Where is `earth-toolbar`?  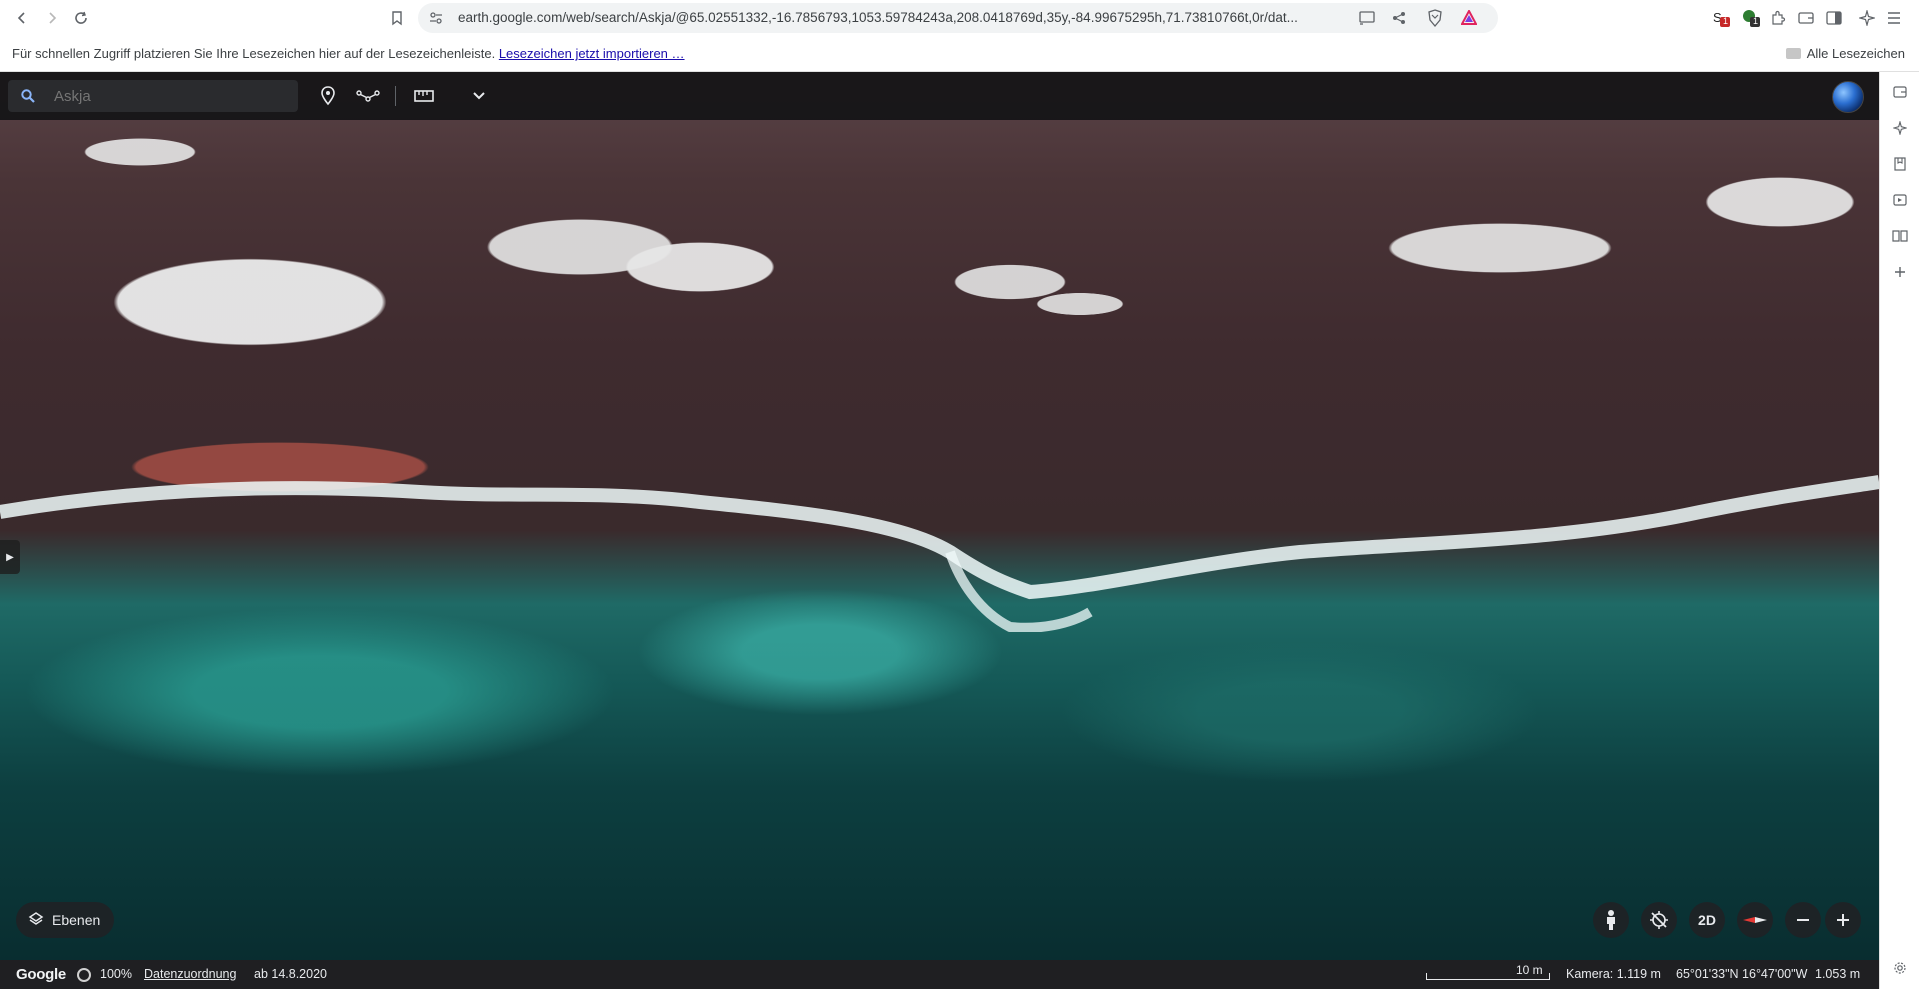 earth-toolbar is located at coordinates (939, 96).